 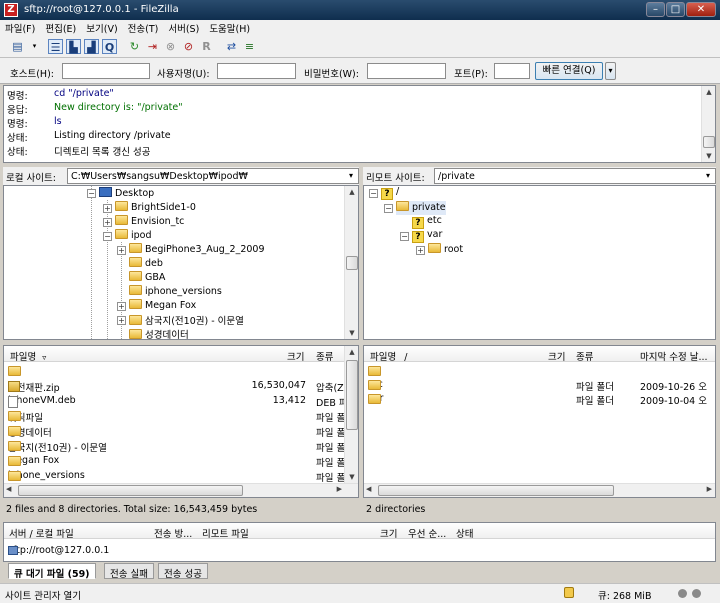 I want to click on local-tree-scrollbar: ▲ ▼, so click(x=351, y=262).